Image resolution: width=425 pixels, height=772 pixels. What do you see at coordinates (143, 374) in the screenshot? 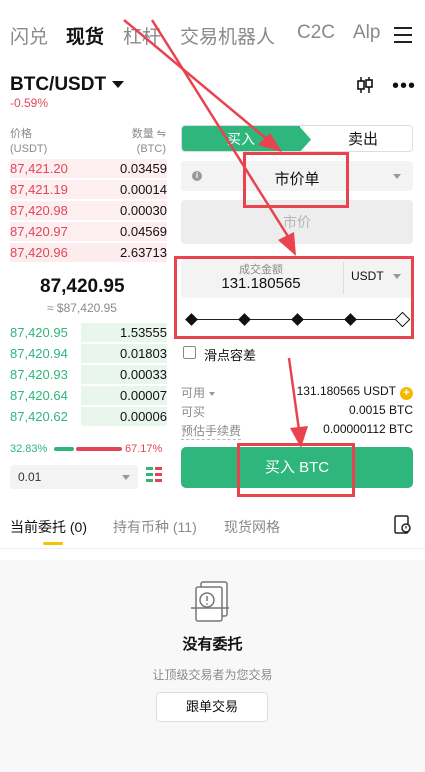
I see `bid-quantity: 0.00033` at bounding box center [143, 374].